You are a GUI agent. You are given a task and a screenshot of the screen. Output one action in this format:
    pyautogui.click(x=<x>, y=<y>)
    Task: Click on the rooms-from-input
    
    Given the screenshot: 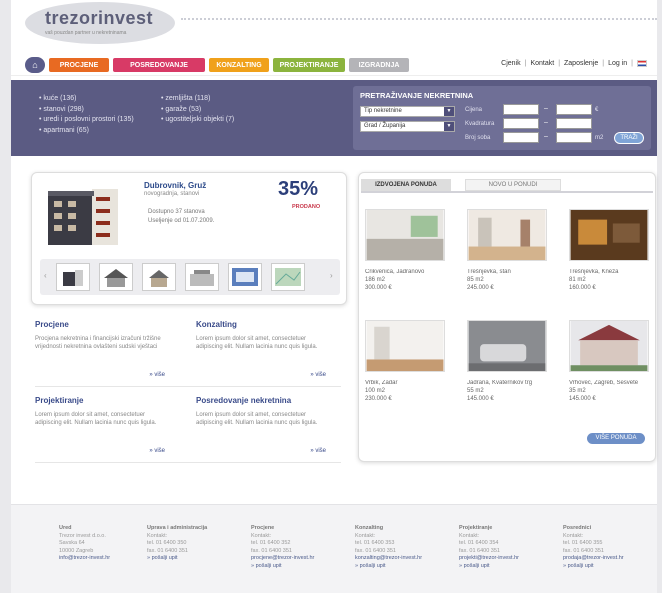 What is the action you would take?
    pyautogui.click(x=521, y=137)
    